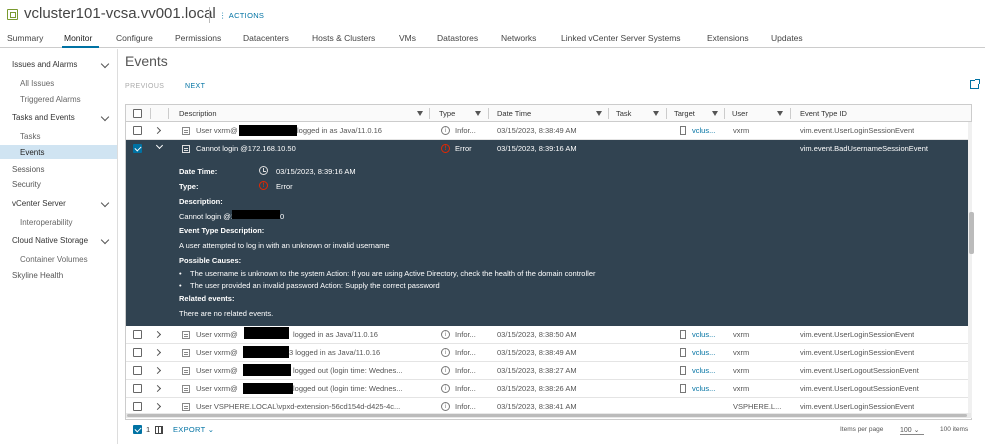  Describe the element at coordinates (457, 38) in the screenshot. I see `tab-datastores: Datastores` at that location.